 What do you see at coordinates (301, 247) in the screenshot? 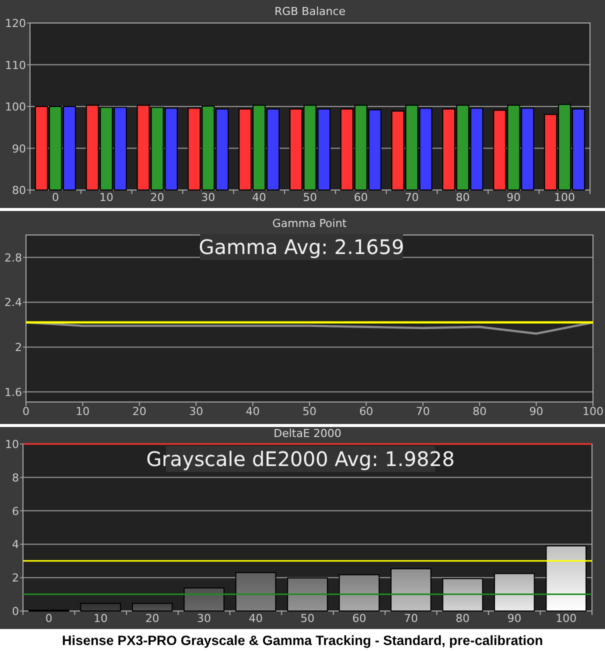
I see `average-label: Gamma Avg: 2.1659` at bounding box center [301, 247].